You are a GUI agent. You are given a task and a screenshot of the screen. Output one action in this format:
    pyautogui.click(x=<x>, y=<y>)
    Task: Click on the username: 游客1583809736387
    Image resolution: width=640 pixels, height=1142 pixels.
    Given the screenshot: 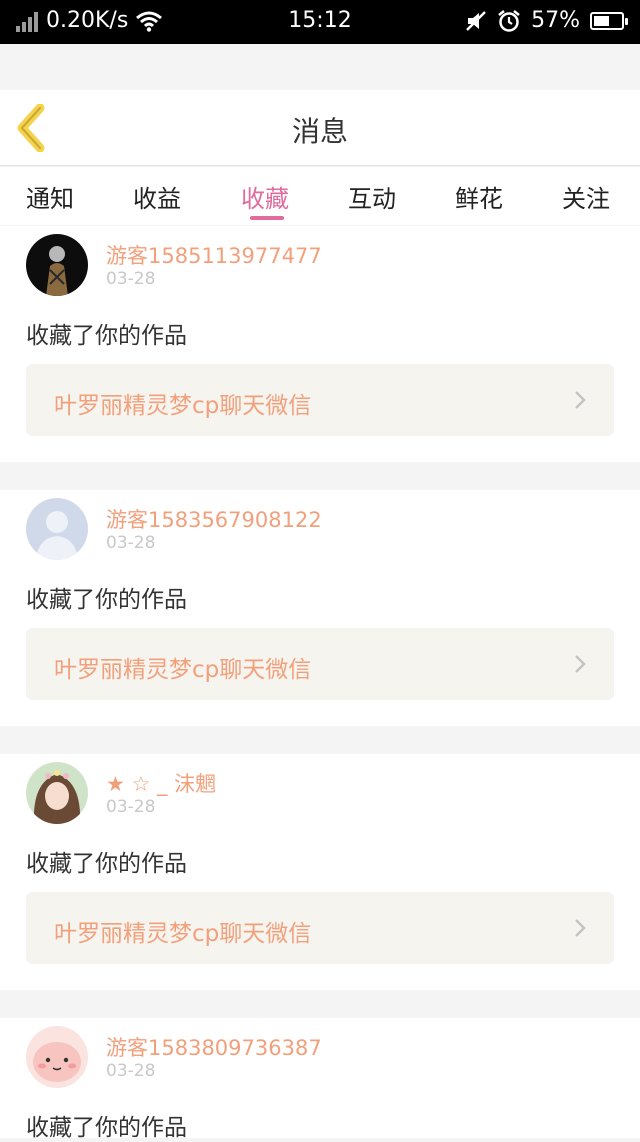 What is the action you would take?
    pyautogui.click(x=214, y=1047)
    